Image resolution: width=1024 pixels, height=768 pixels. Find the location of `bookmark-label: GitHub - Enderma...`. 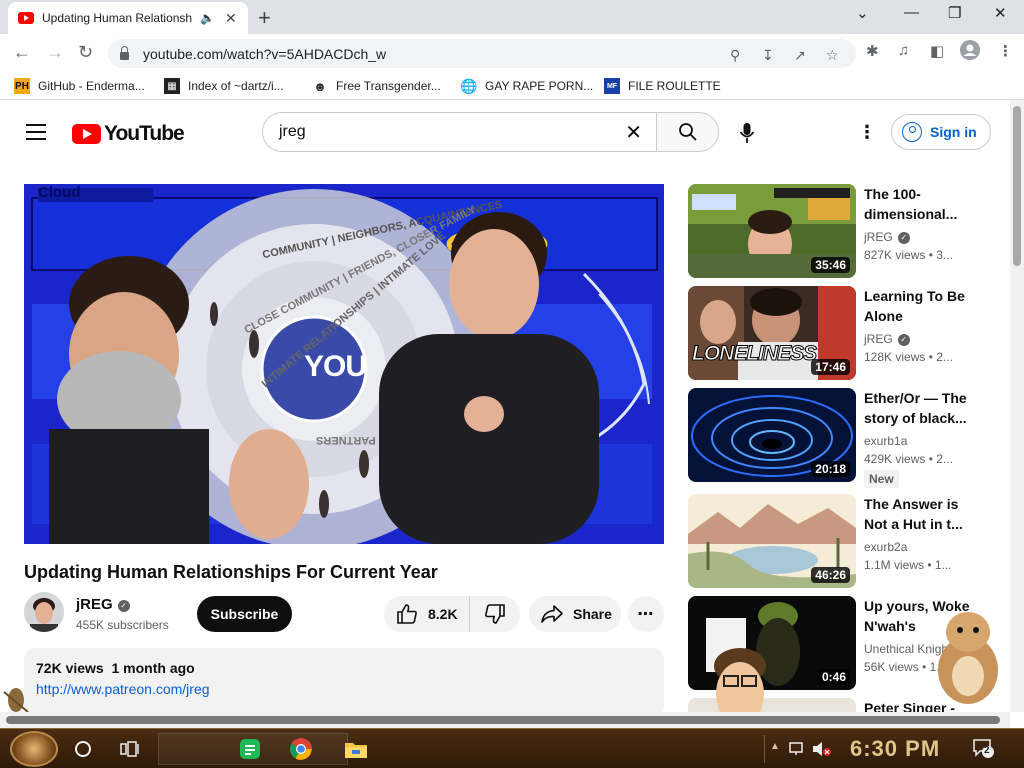

bookmark-label: GitHub - Enderma... is located at coordinates (91, 86).